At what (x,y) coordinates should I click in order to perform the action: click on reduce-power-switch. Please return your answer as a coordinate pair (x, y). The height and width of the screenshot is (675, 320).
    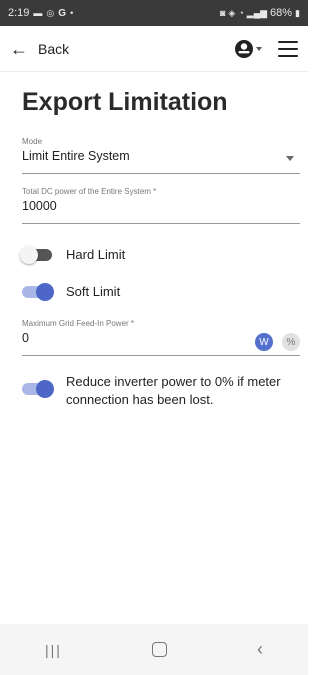
    Looking at the image, I should click on (38, 389).